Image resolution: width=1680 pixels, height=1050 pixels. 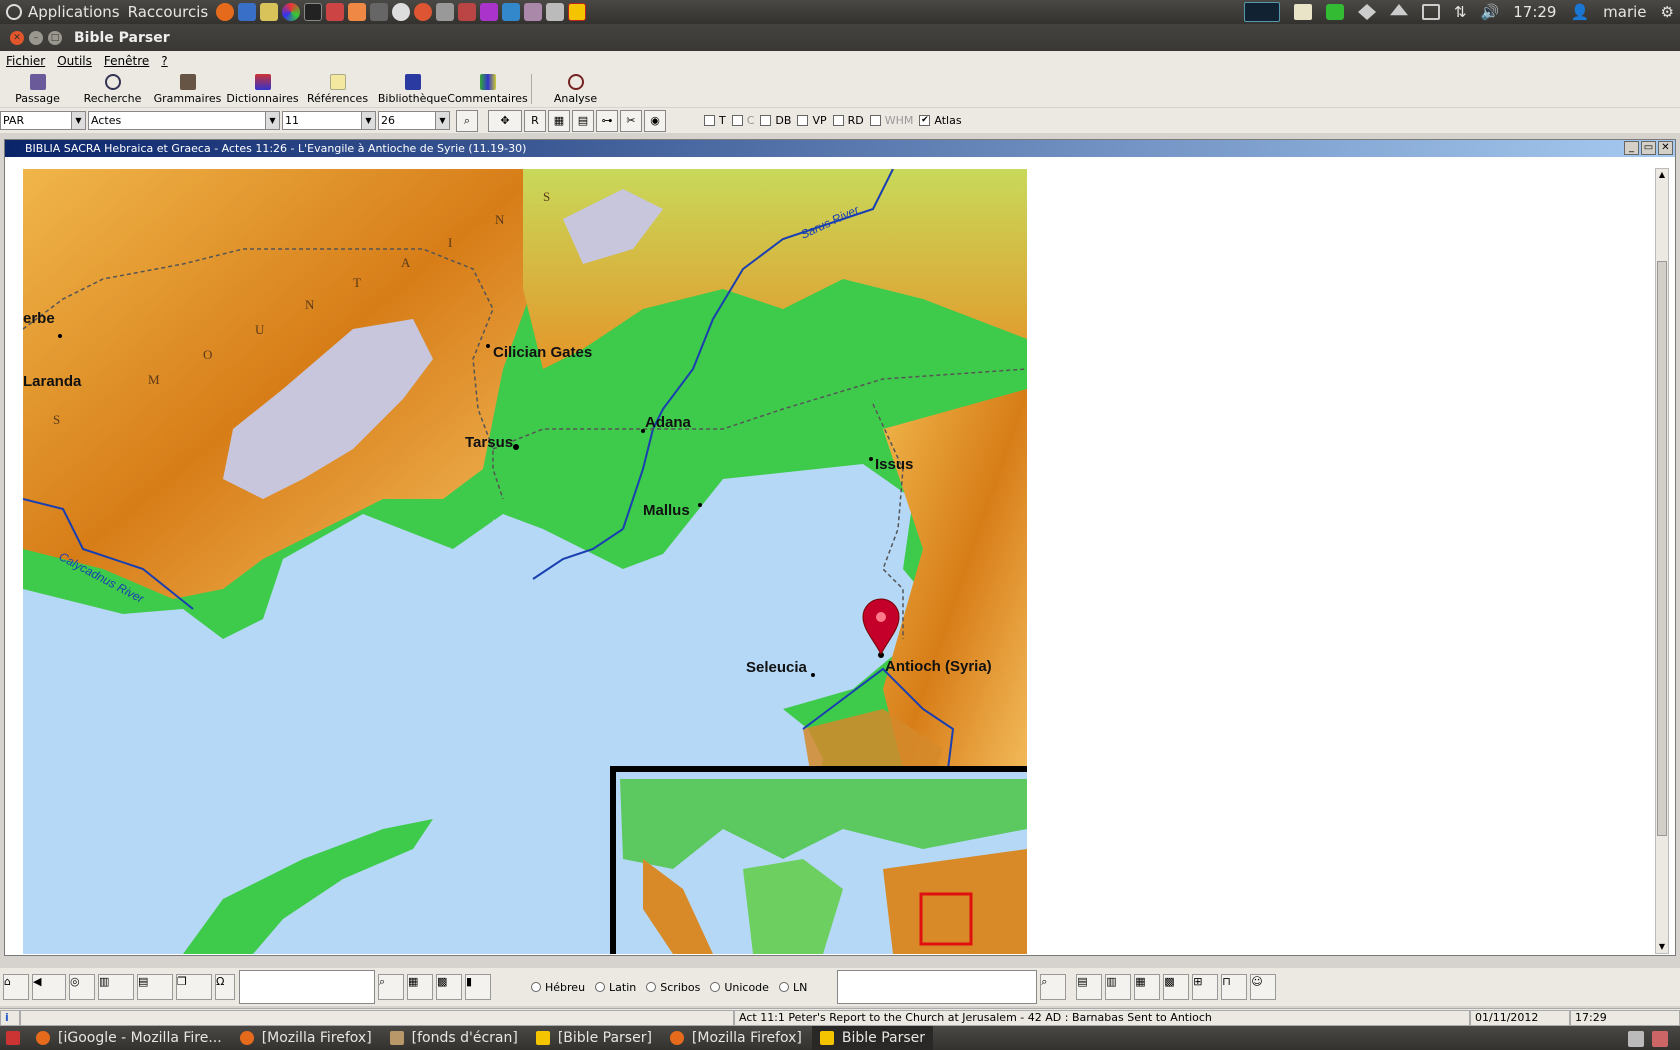 What do you see at coordinates (357, 12) in the screenshot?
I see `presentation-icon` at bounding box center [357, 12].